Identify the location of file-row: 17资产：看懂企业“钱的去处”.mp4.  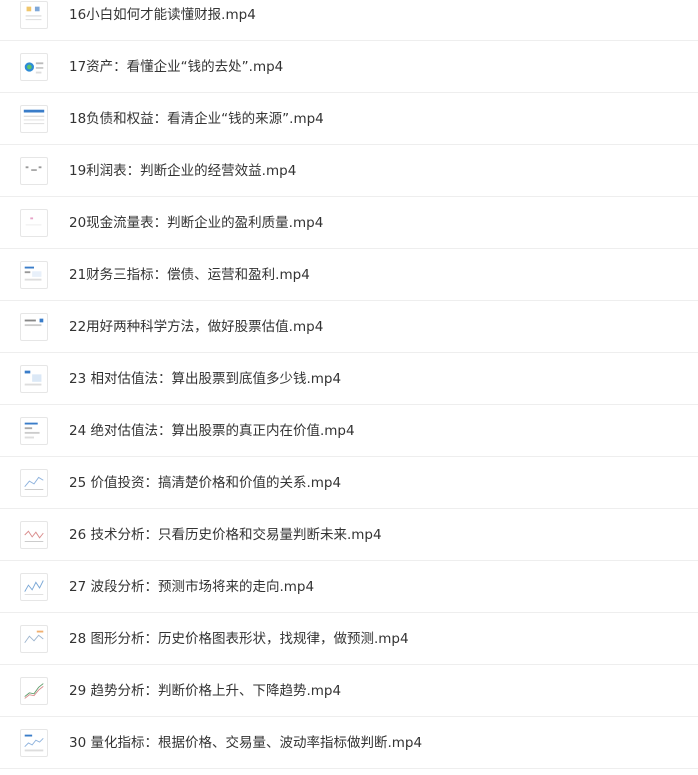
(349, 67).